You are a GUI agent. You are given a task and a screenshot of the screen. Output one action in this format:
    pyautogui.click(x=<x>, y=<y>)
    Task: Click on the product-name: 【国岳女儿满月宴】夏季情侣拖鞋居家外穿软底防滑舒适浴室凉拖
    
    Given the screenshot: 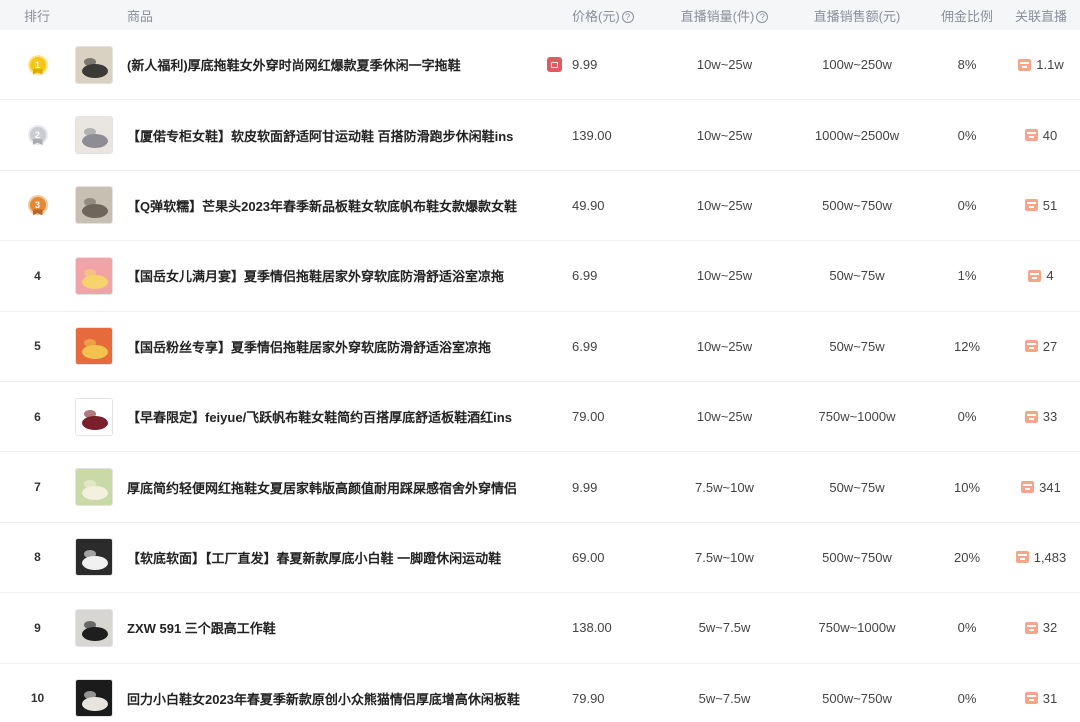 What is the action you would take?
    pyautogui.click(x=315, y=275)
    